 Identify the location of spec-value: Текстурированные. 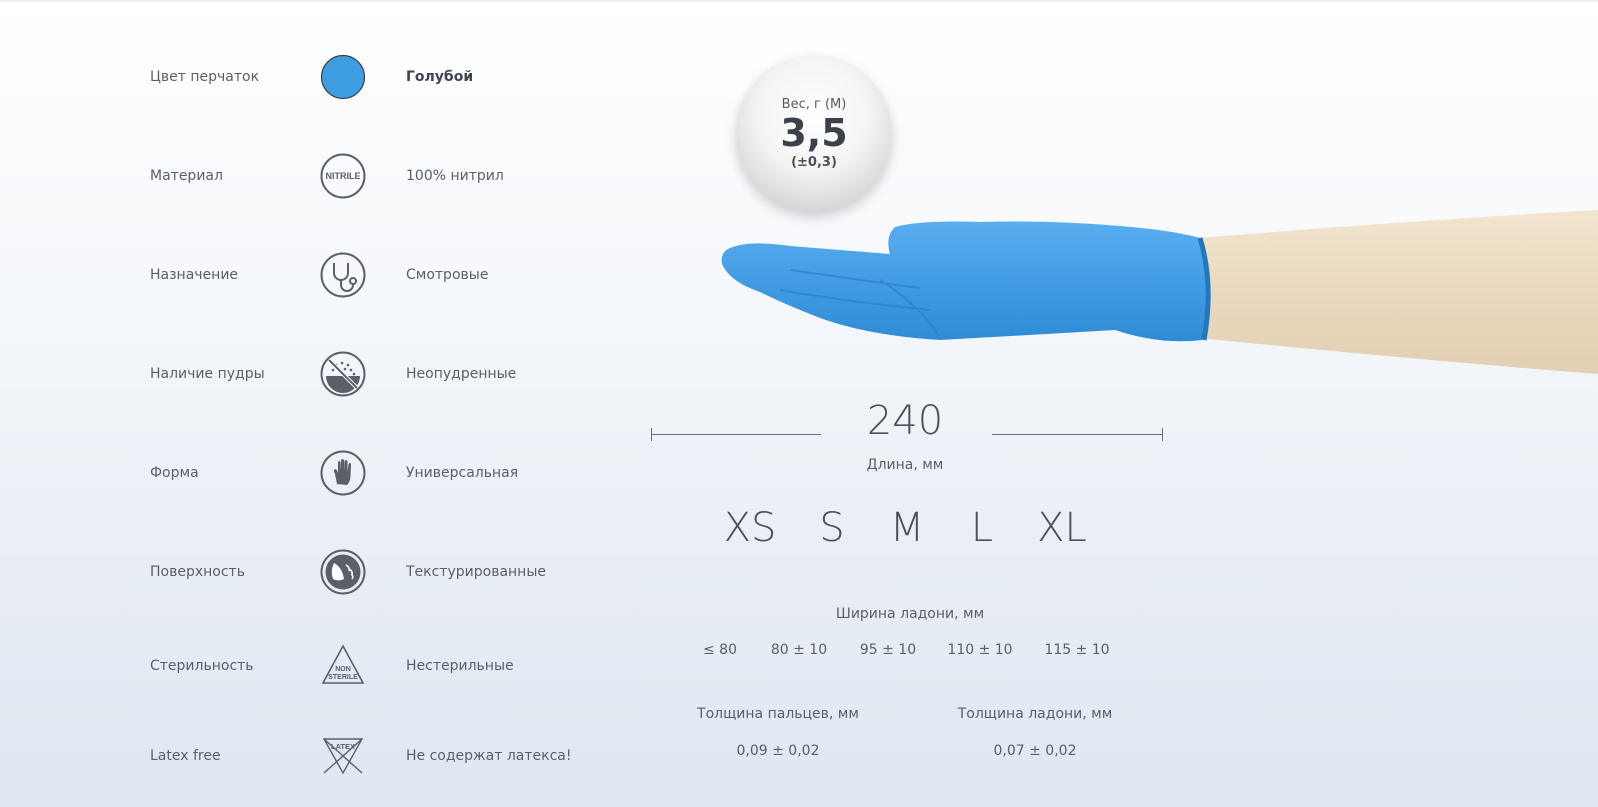
(476, 572).